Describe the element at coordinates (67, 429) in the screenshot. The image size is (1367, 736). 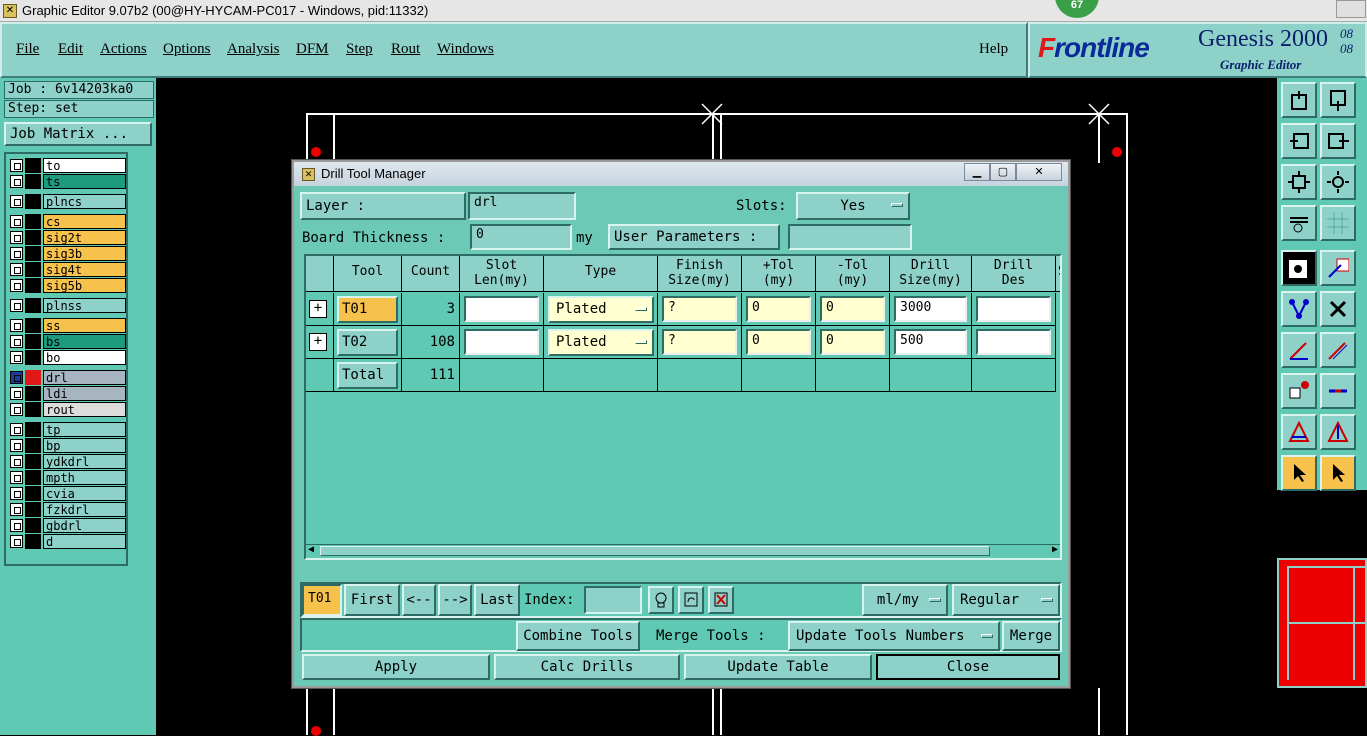
I see `layer-row: tp` at that location.